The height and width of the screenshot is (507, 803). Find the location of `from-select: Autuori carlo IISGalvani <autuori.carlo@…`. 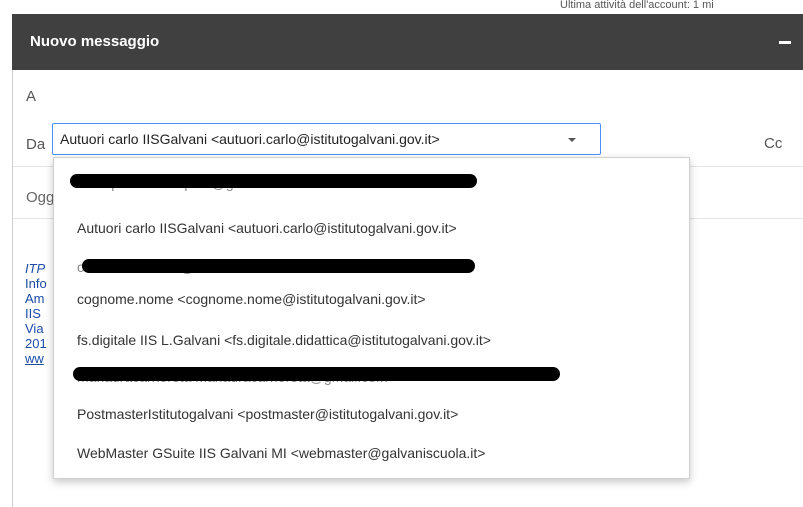

from-select: Autuori carlo IISGalvani <autuori.carlo@… is located at coordinates (326, 139).